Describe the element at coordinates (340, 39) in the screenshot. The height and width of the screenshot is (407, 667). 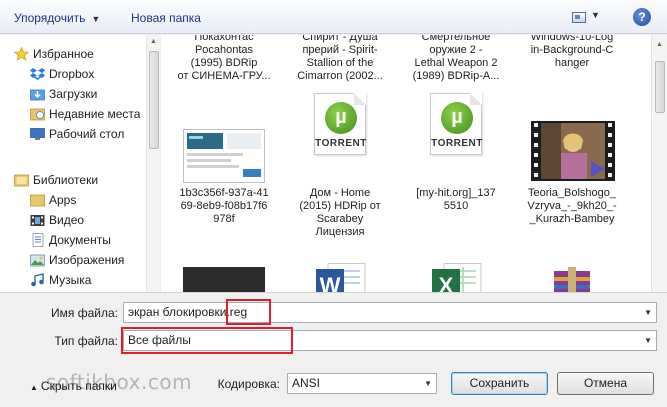
I see `file-name-line: Спирит - Душа` at that location.